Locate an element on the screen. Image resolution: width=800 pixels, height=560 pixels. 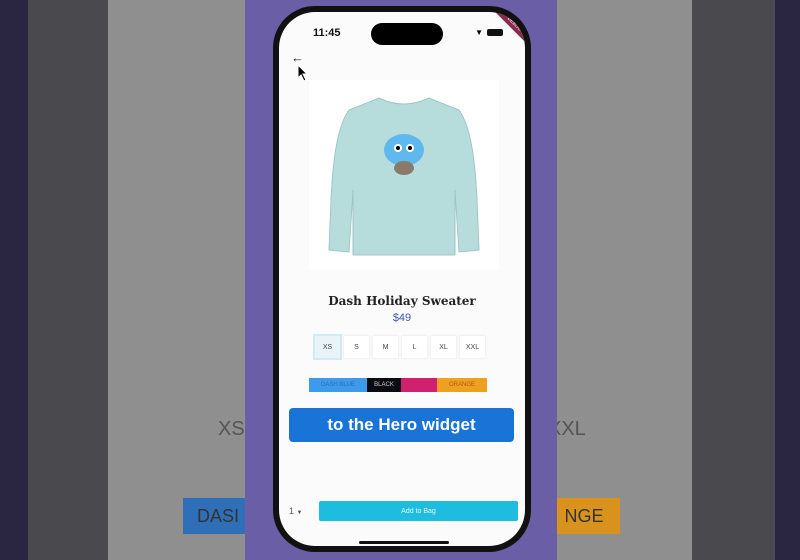
bg-size-xs: XS is located at coordinates (231, 429).